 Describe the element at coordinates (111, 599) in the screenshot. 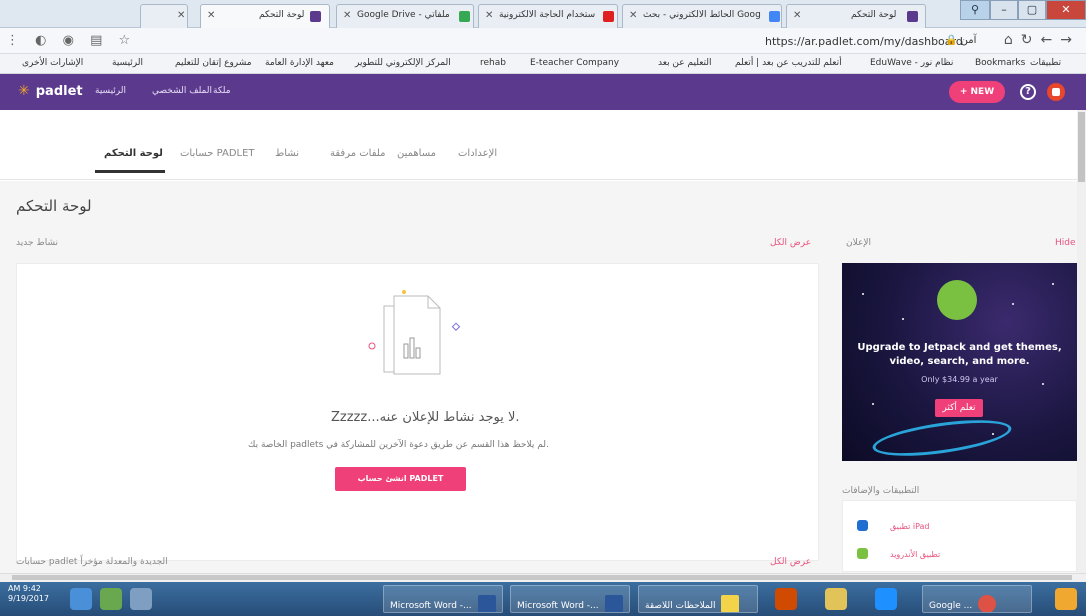

I see `network-icon` at that location.